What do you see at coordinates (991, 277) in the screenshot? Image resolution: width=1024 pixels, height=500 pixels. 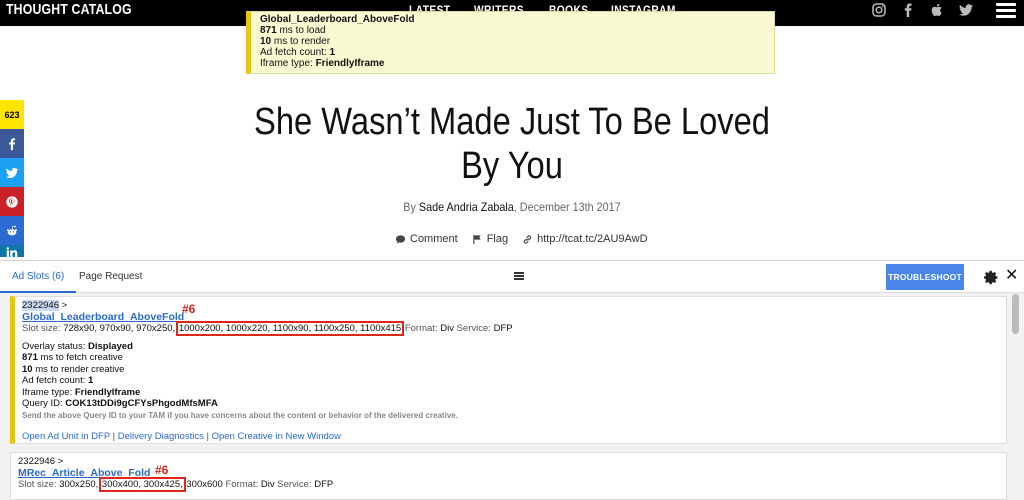 I see `gear-icon` at bounding box center [991, 277].